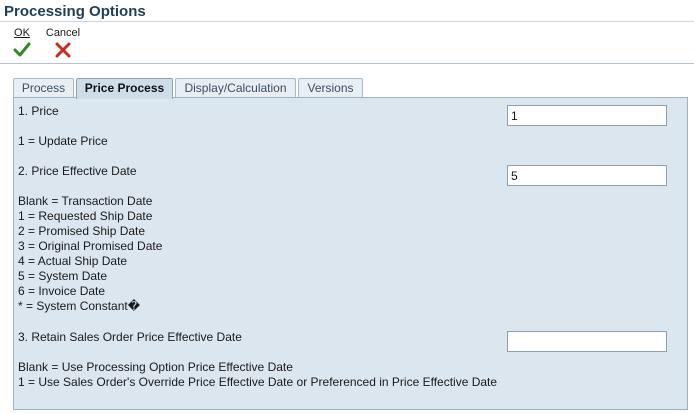 The width and height of the screenshot is (694, 413). I want to click on price-effective-date-desc: 4 = Actual Ship Date, so click(73, 261).